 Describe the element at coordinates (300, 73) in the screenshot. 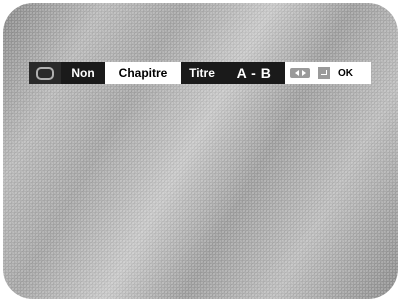

I see `left-right-arrows-icon` at that location.